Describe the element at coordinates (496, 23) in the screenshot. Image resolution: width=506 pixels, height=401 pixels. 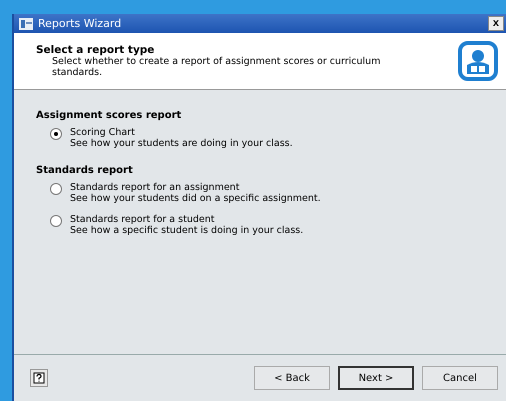
I see `close-button: x` at that location.